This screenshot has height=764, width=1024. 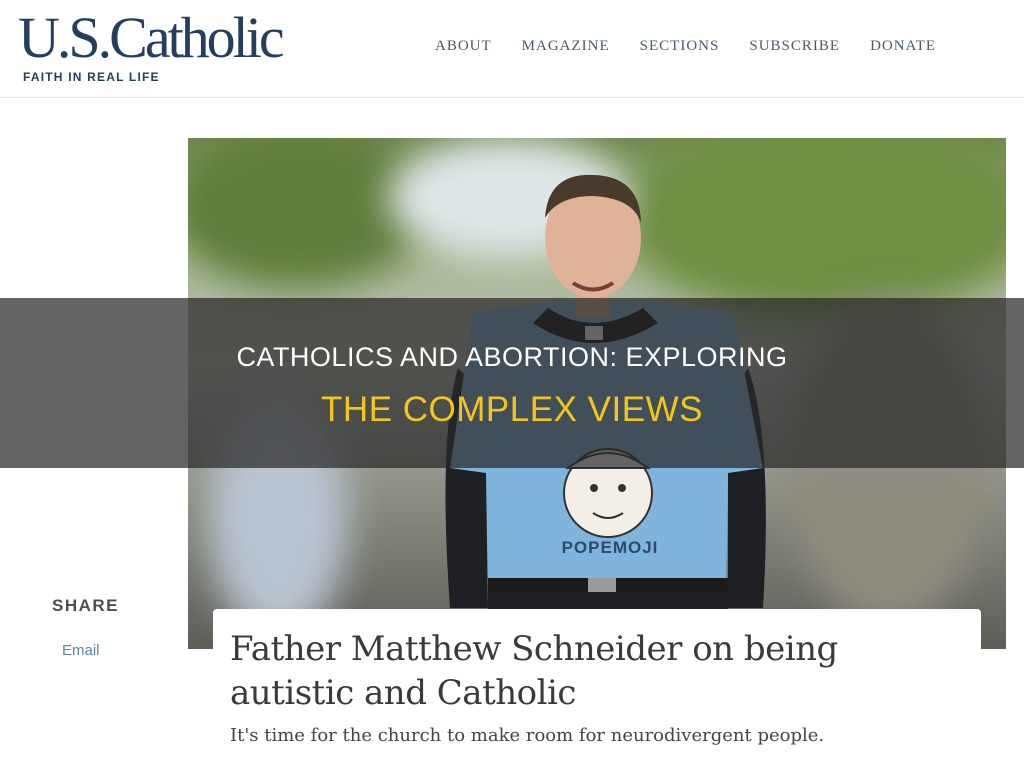 I want to click on nav-donate: DONATE, so click(x=903, y=46).